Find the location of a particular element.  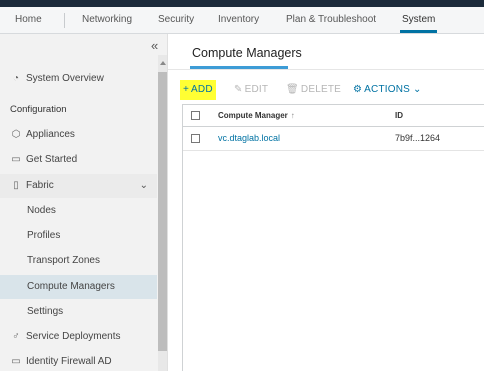

sidebar-item-get-started: ▭ Get Started is located at coordinates (78, 160).